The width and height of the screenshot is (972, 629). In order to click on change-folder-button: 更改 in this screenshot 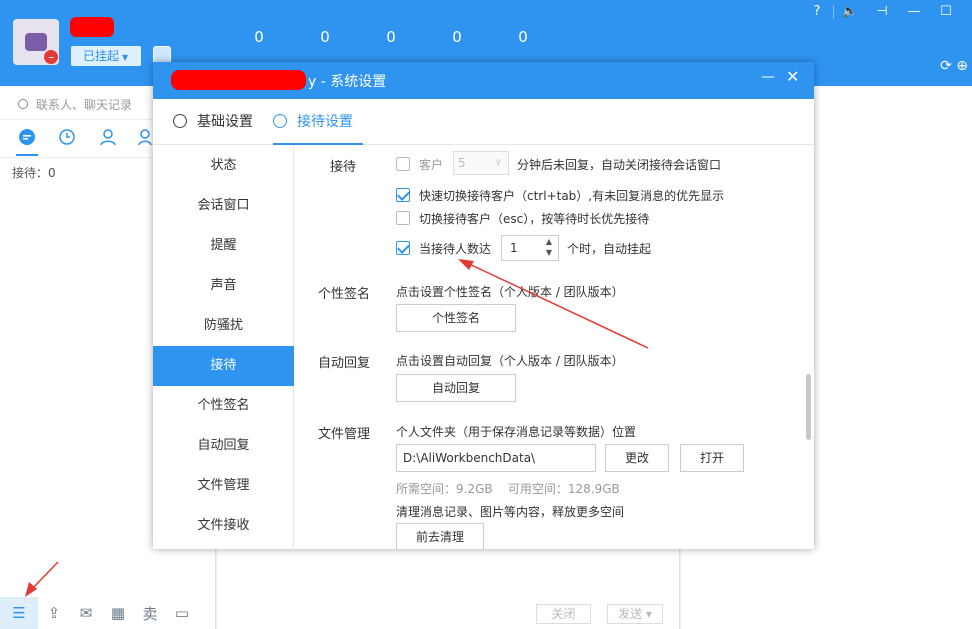, I will do `click(637, 458)`.